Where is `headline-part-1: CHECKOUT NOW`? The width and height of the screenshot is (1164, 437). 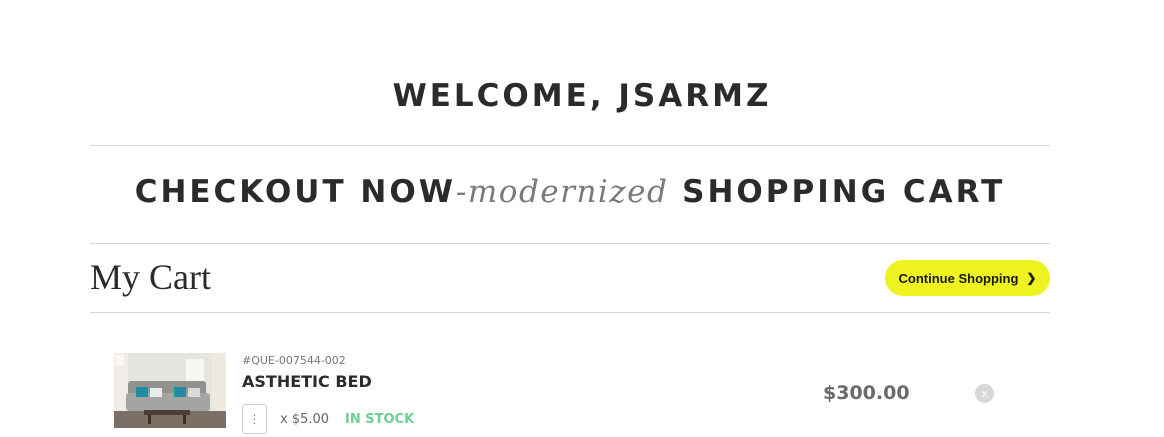
headline-part-1: CHECKOUT NOW is located at coordinates (295, 192).